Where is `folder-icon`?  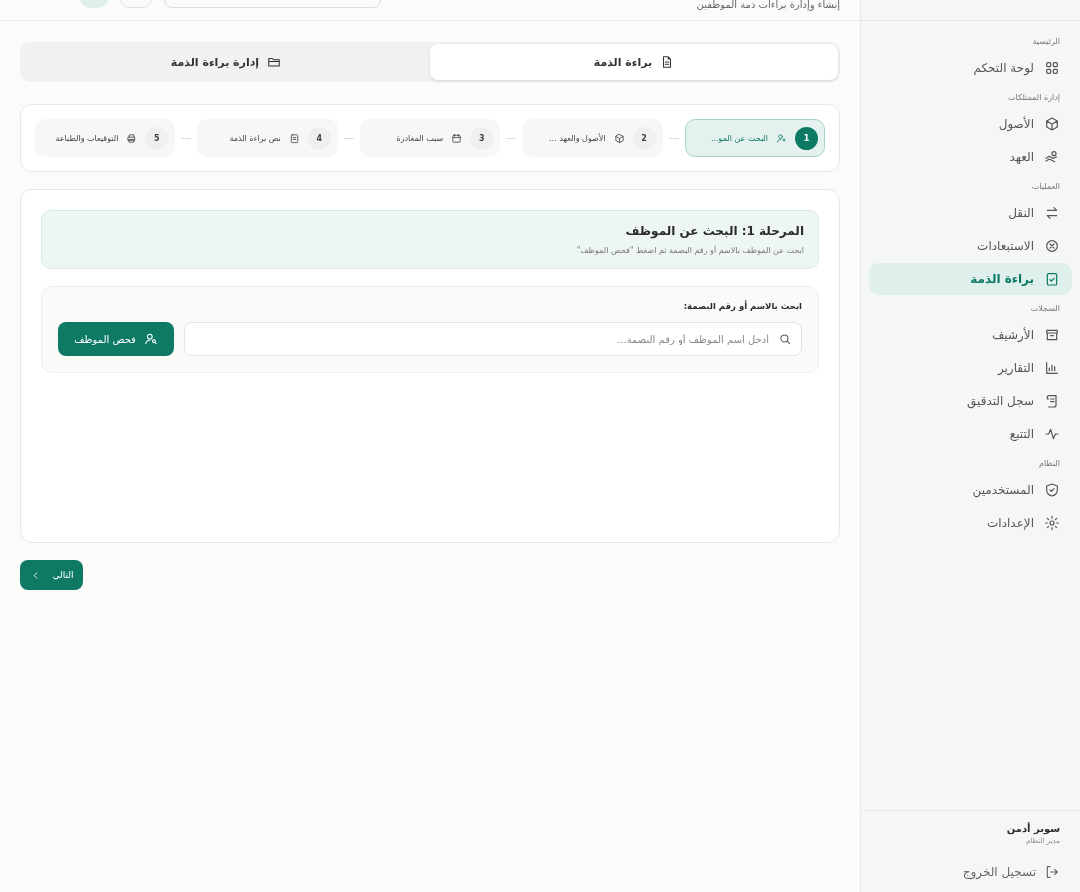
folder-icon is located at coordinates (274, 62).